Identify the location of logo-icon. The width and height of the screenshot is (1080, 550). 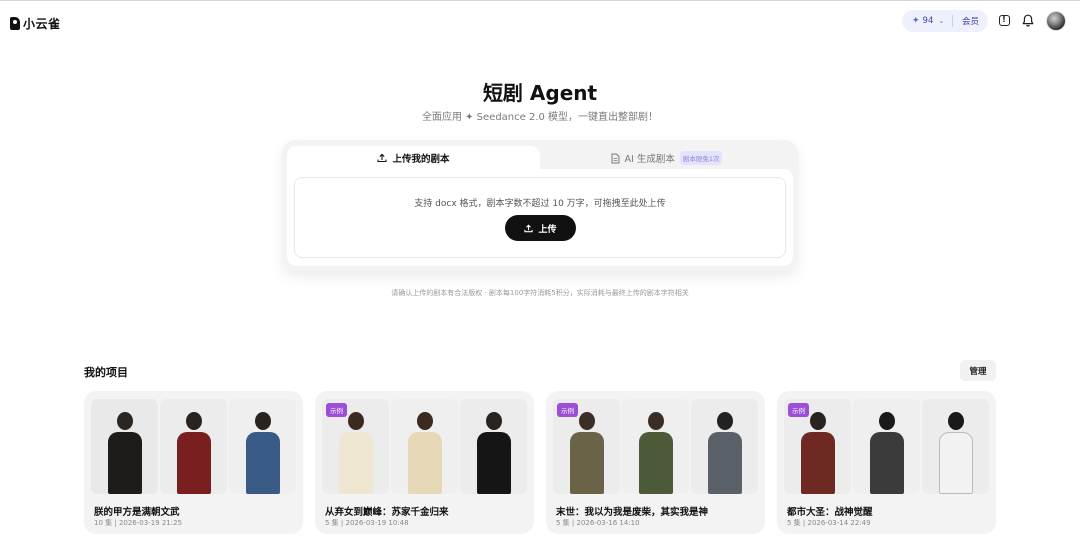
(15, 23).